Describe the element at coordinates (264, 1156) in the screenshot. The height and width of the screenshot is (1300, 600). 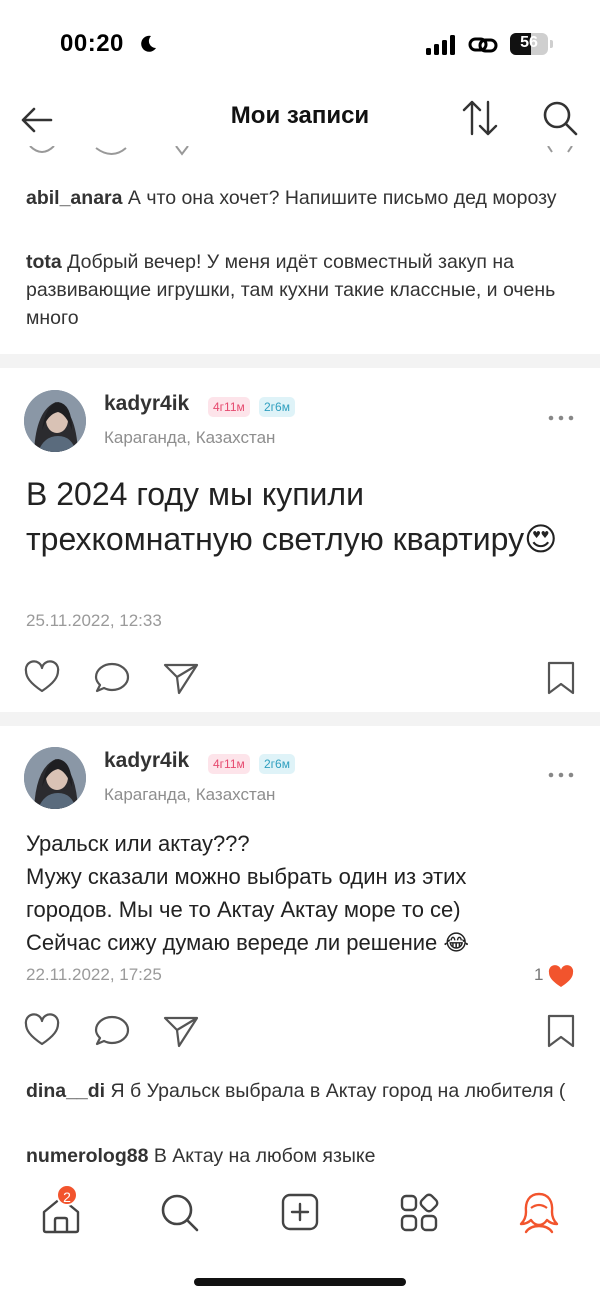
I see `comment-text: В Актау на любом языке` at that location.